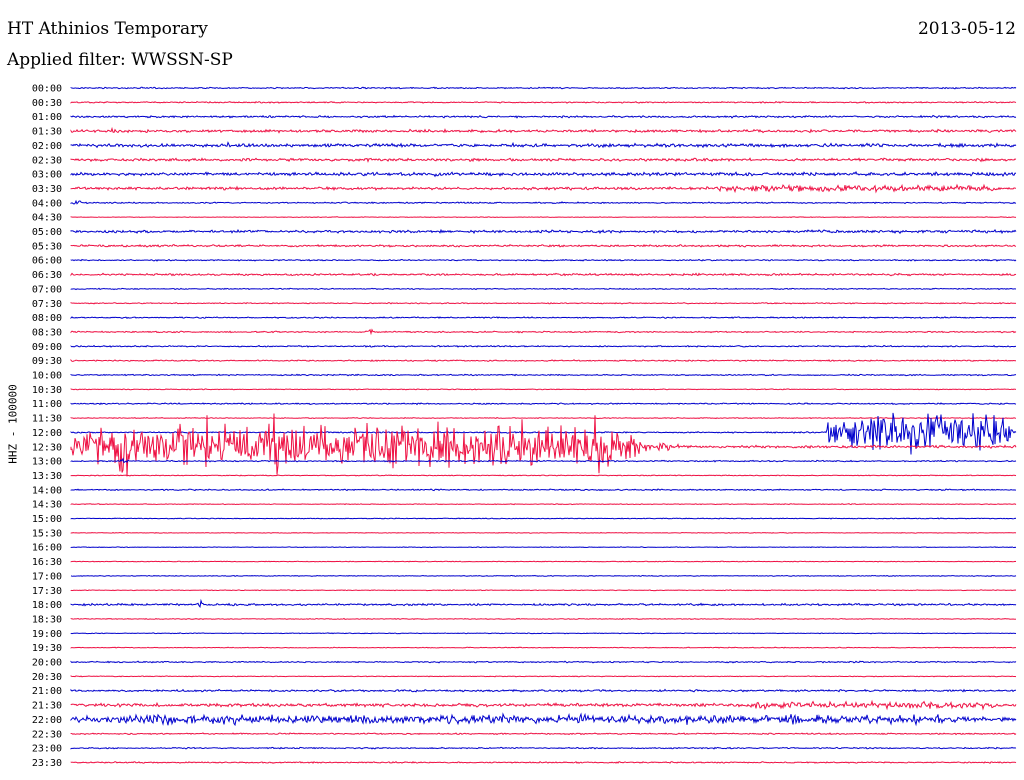 The width and height of the screenshot is (1024, 780). I want to click on time-label: 04:00, so click(47, 203).